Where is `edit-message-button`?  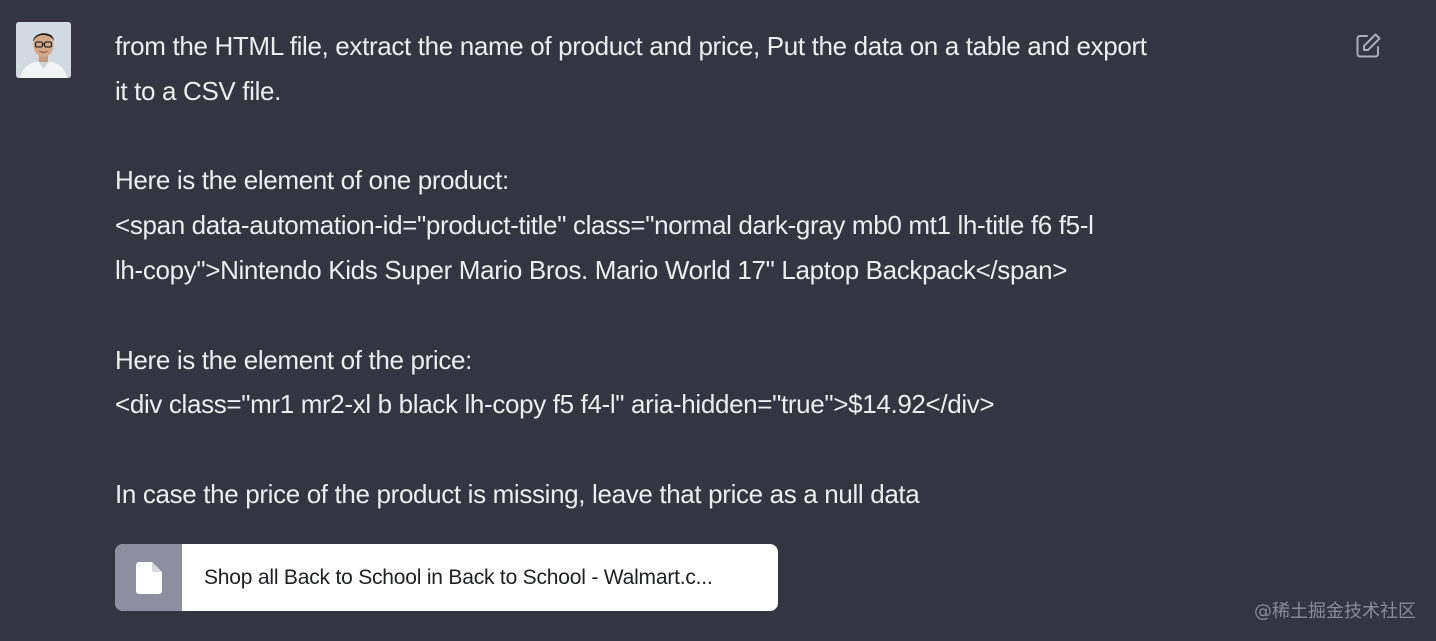 edit-message-button is located at coordinates (1368, 46).